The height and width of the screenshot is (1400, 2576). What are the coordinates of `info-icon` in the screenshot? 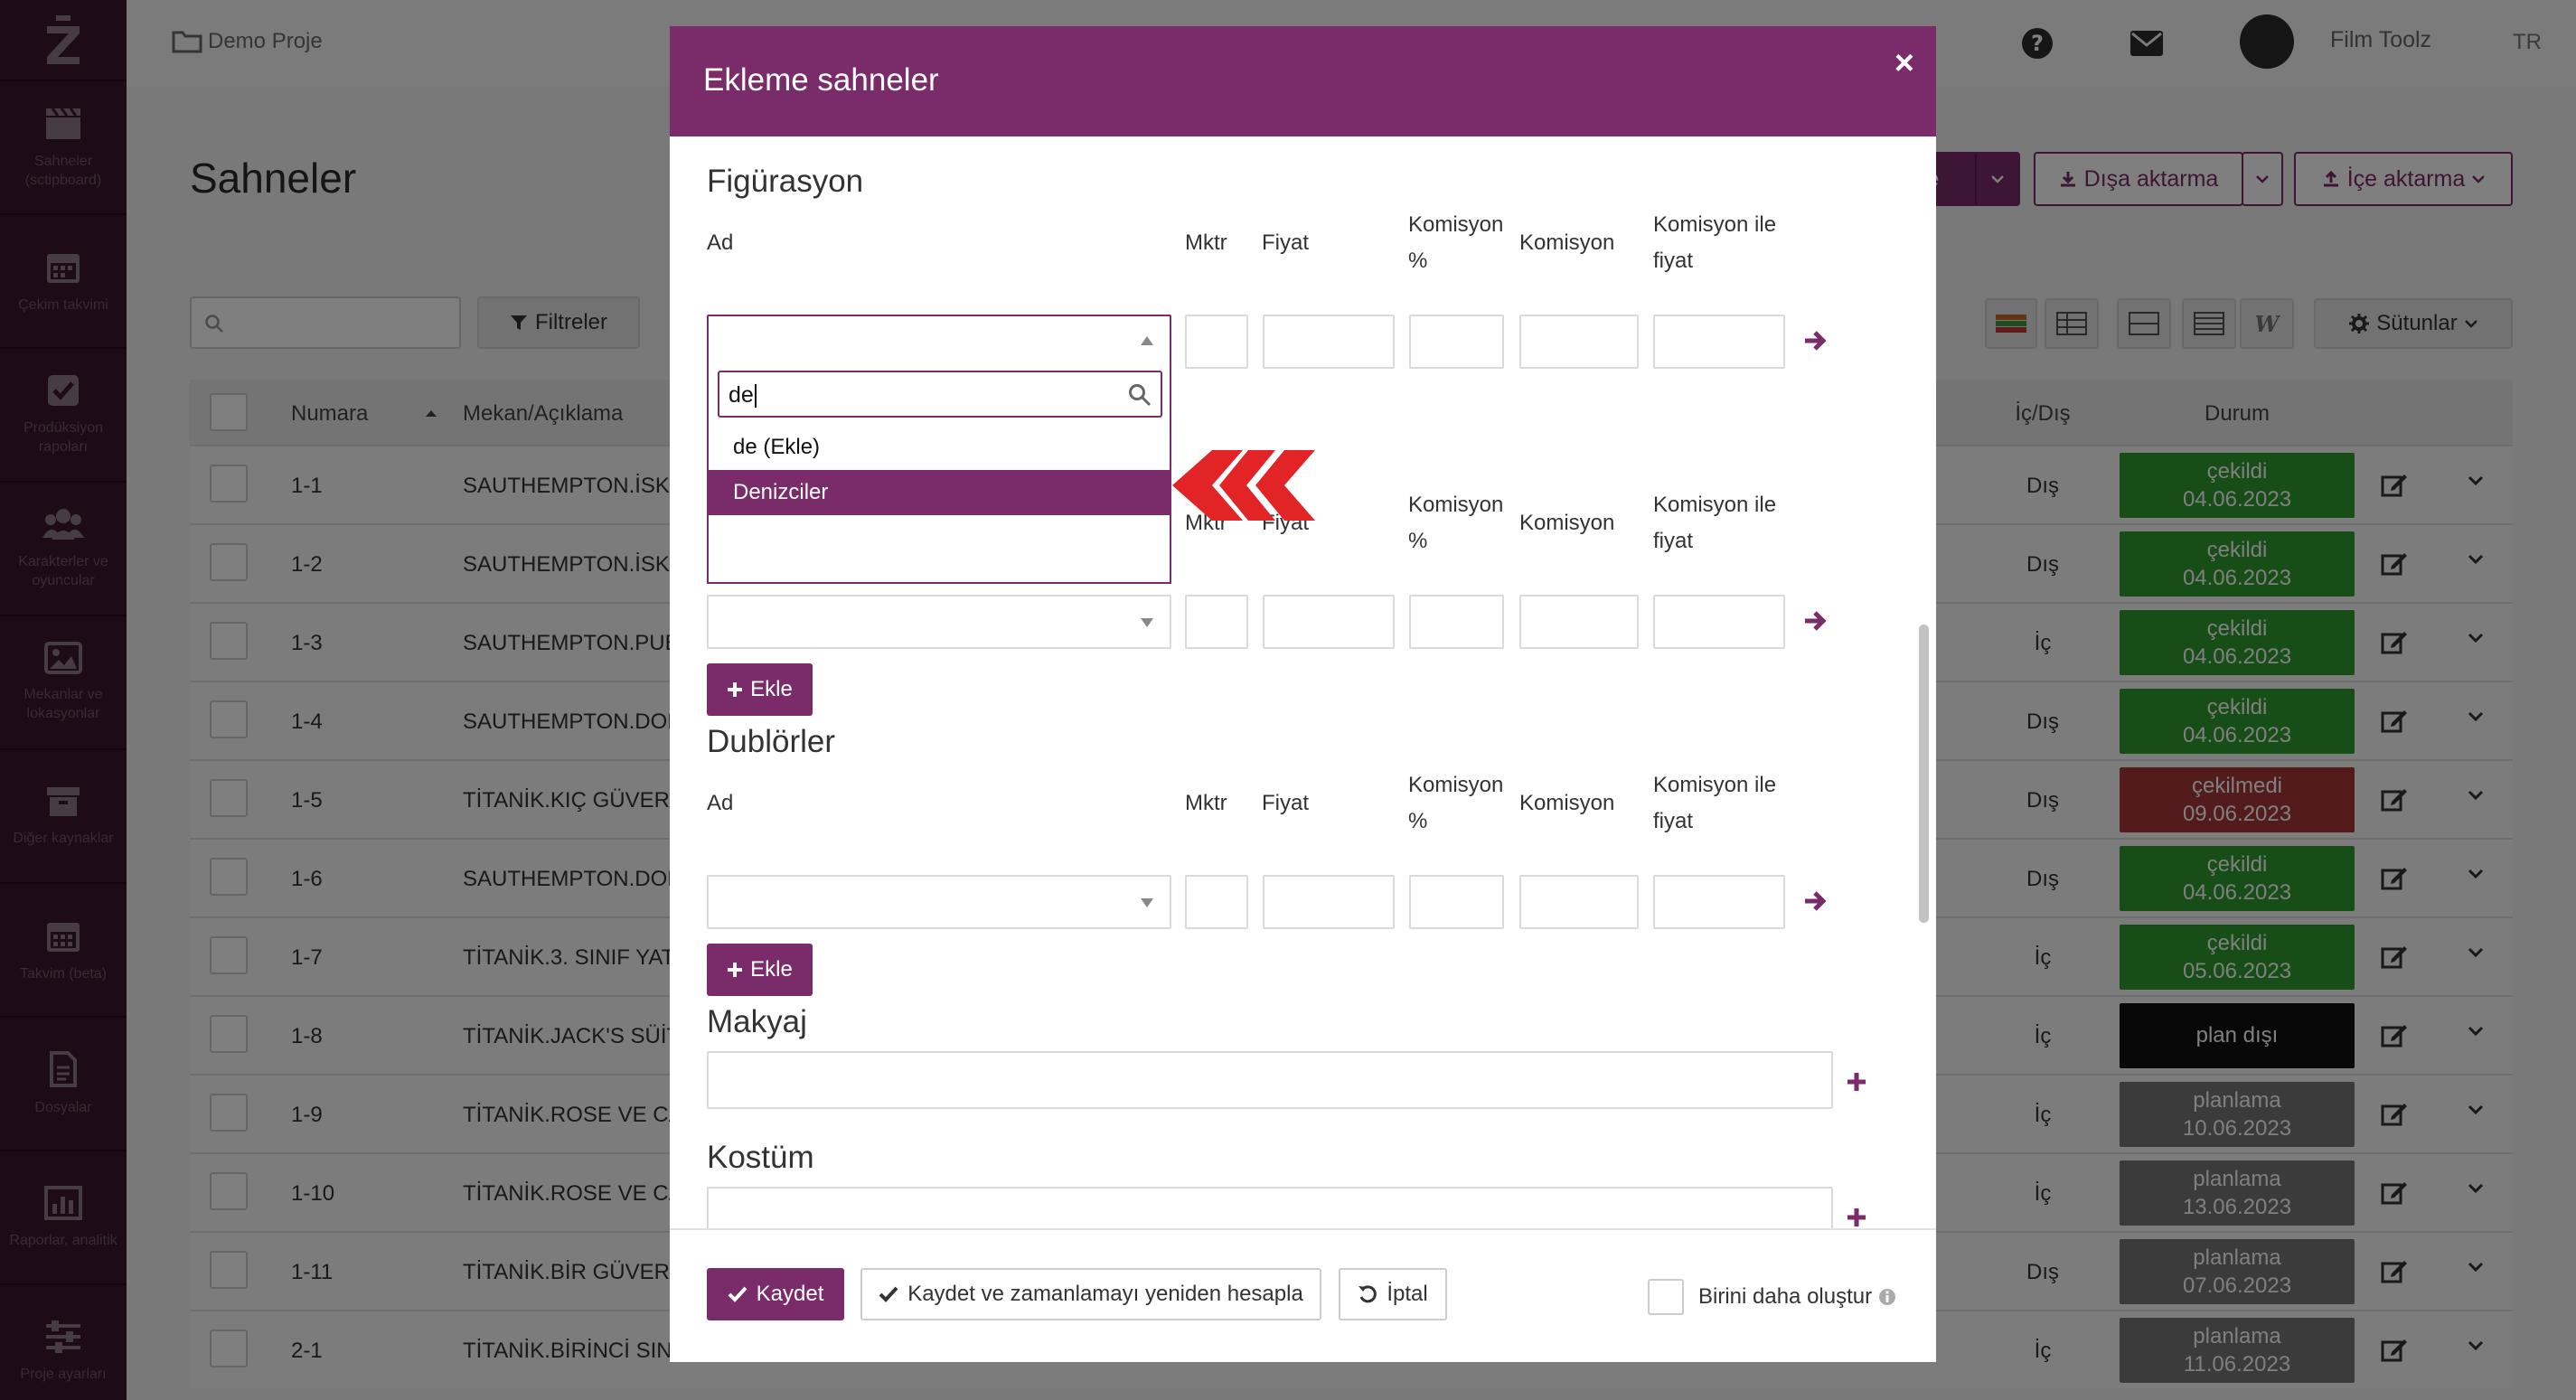 It's located at (1887, 1297).